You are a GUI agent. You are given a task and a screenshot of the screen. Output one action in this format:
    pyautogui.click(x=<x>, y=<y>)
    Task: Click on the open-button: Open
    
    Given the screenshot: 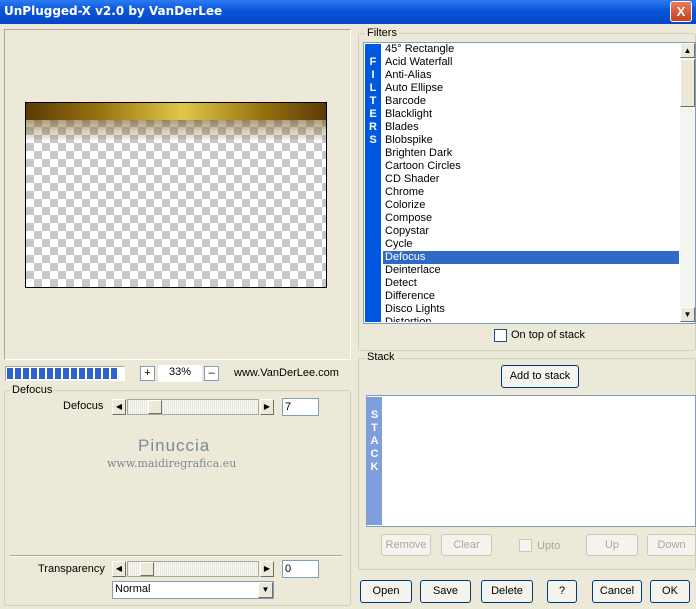 What is the action you would take?
    pyautogui.click(x=386, y=591)
    